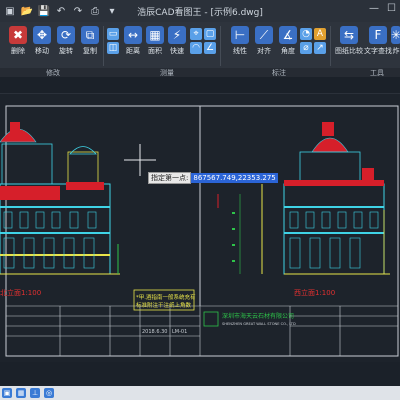 This screenshot has width=400, height=400. I want to click on coordinate-tooltip: 指定第一点: 867567.749,22353.275, so click(213, 177).